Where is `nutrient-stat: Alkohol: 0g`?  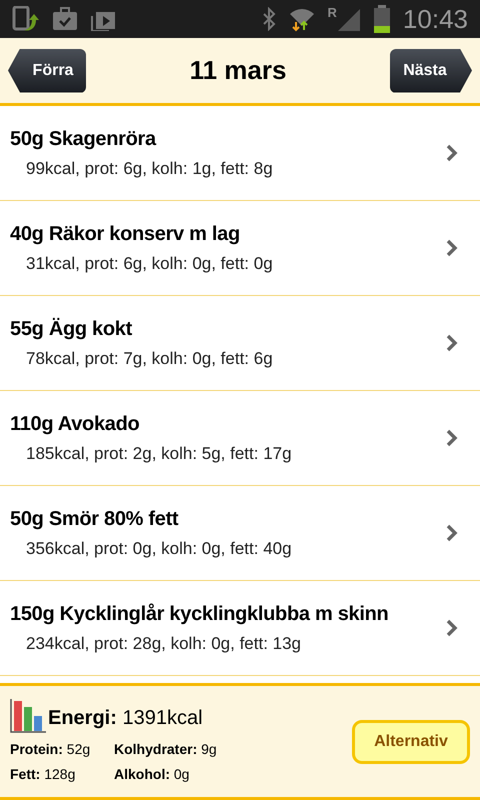
nutrient-stat: Alkohol: 0g is located at coordinates (152, 774).